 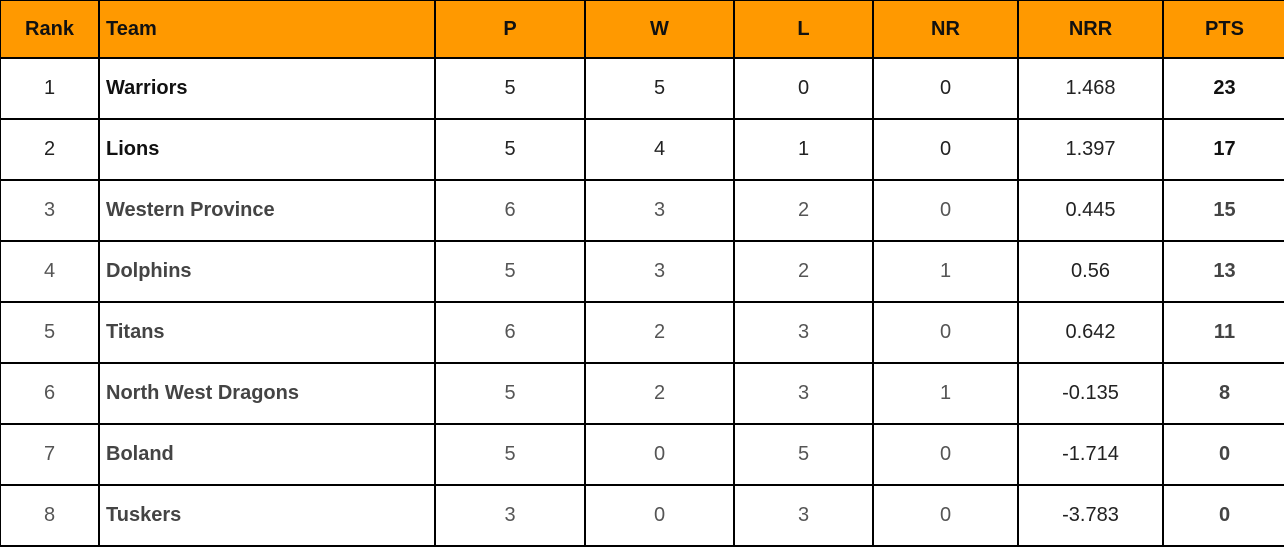 I want to click on team-cell: North West Dragons, so click(x=267, y=393).